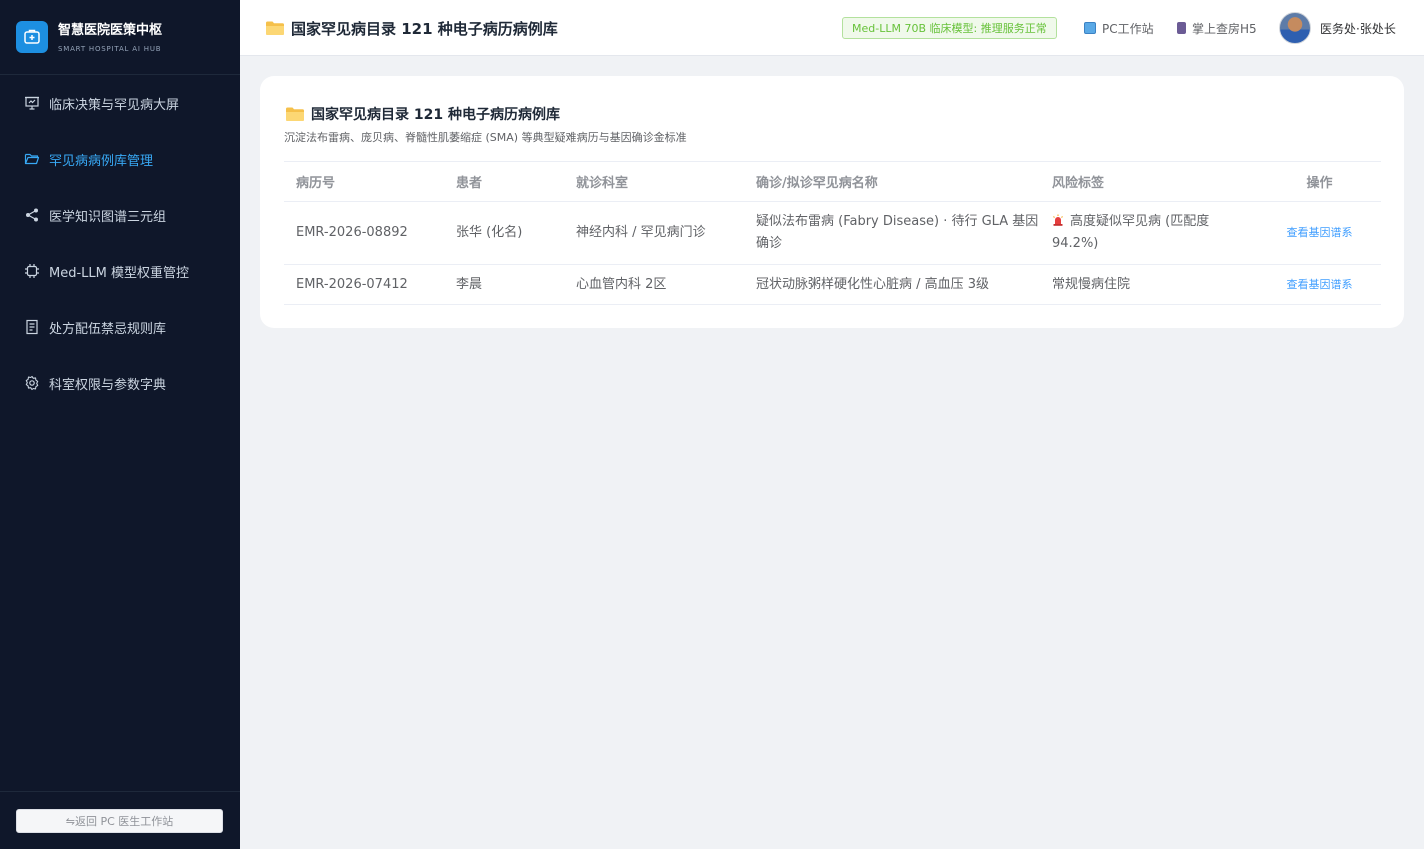 Image resolution: width=1424 pixels, height=849 pixels. I want to click on pc-workstation-label: PC工作站, so click(1128, 28).